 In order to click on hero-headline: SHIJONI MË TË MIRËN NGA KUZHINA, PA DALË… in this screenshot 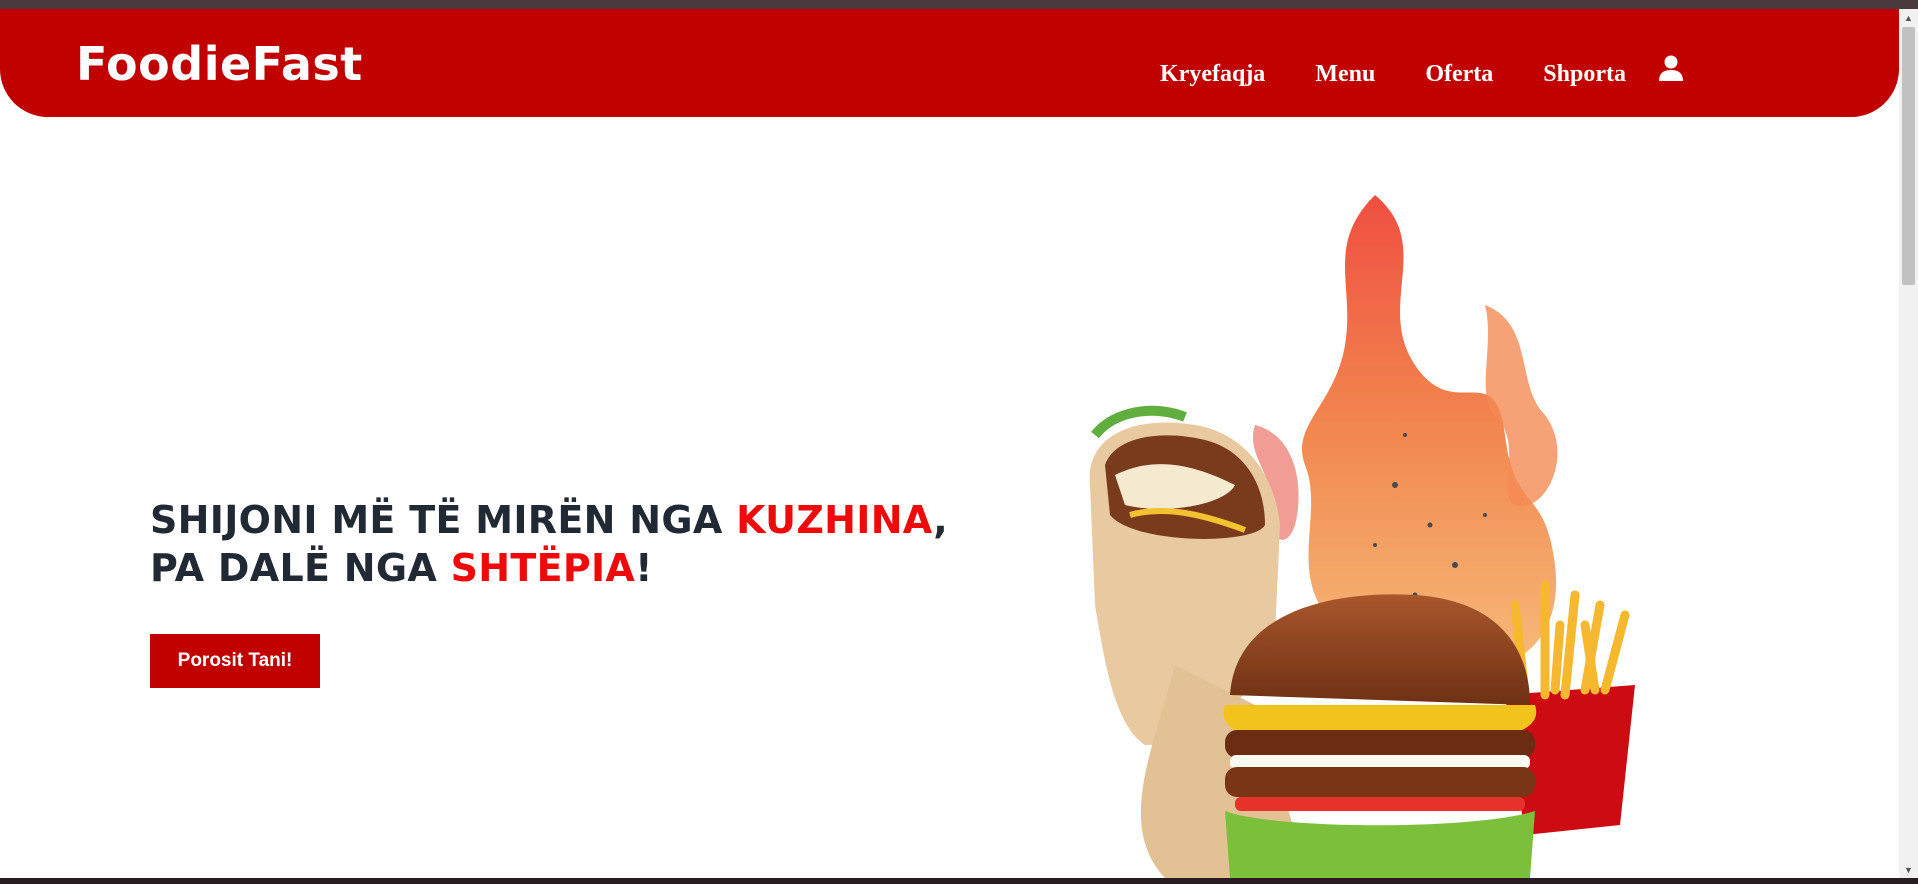, I will do `click(549, 544)`.